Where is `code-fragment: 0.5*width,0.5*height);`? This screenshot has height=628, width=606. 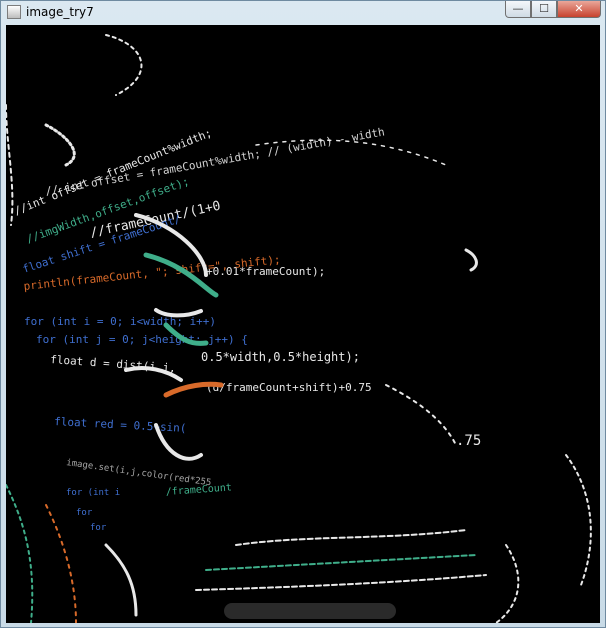
code-fragment: 0.5*width,0.5*height); is located at coordinates (280, 357).